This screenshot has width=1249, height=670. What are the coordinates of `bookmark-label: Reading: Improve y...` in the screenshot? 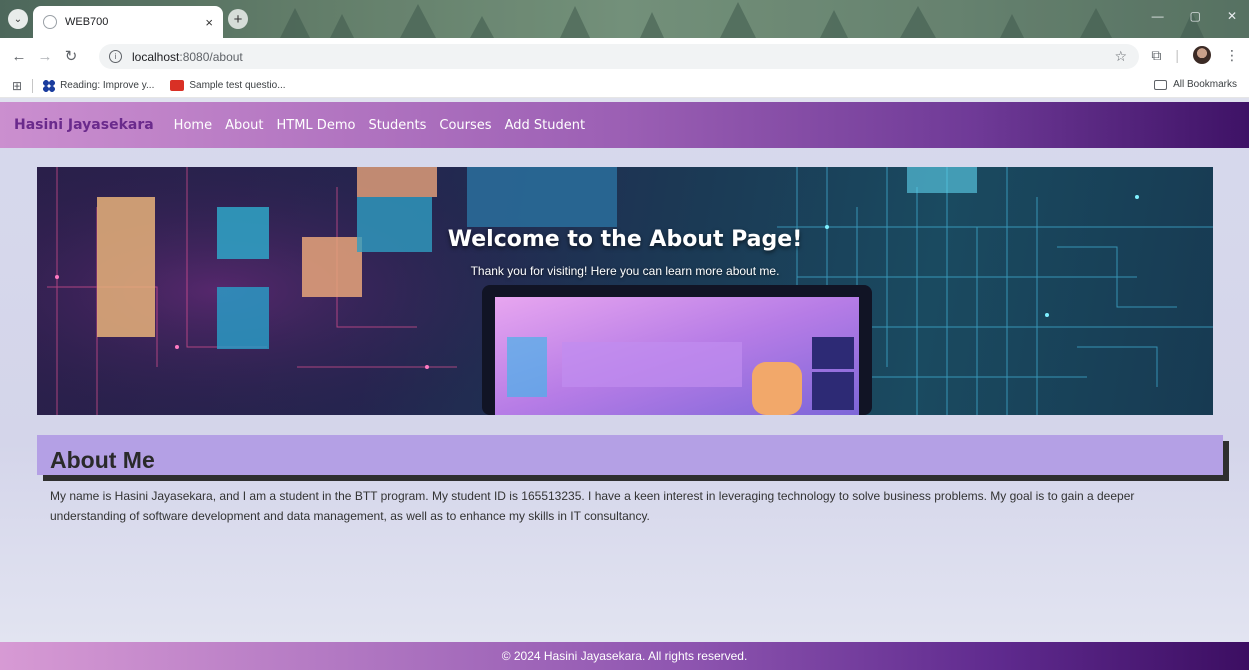 It's located at (107, 85).